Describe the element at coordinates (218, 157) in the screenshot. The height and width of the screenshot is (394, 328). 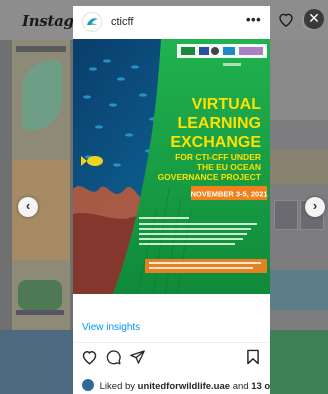
I see `poster-subtitle-line1: FOR CTI-CFF UNDER` at that location.